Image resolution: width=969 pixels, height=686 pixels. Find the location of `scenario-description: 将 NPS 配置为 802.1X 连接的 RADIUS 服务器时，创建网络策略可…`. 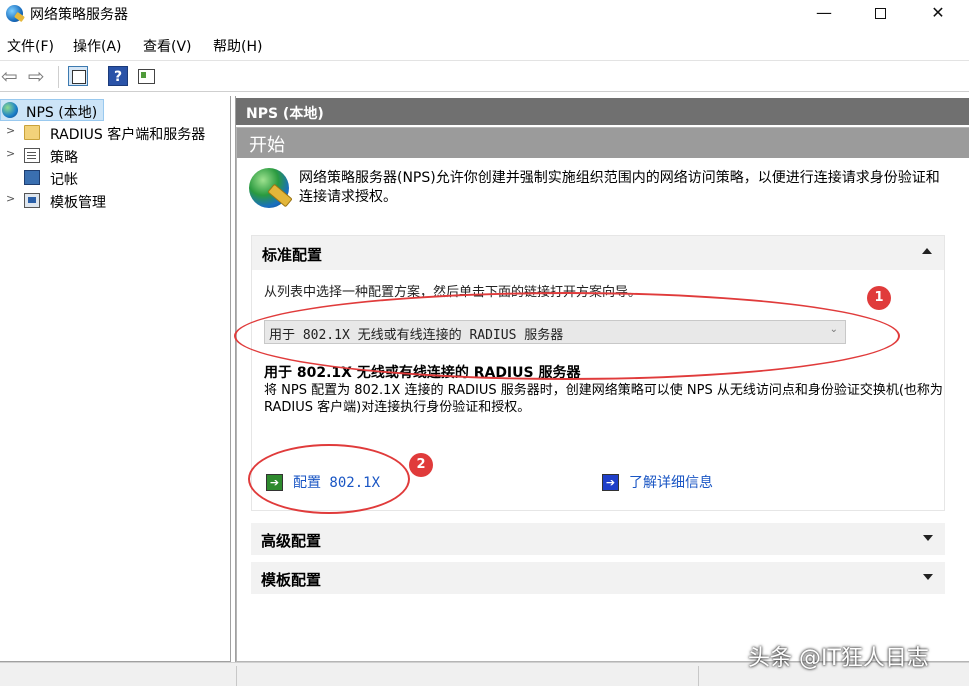

scenario-description: 将 NPS 配置为 802.1X 连接的 RADIUS 服务器时，创建网络策略可… is located at coordinates (603, 399).